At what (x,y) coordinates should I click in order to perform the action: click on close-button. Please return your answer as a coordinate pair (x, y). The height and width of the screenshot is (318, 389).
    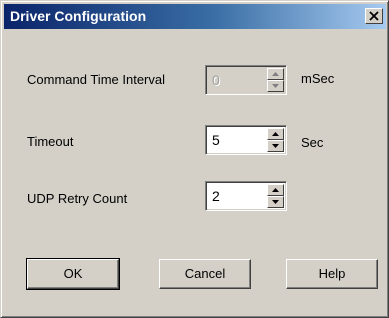
    Looking at the image, I should click on (374, 16).